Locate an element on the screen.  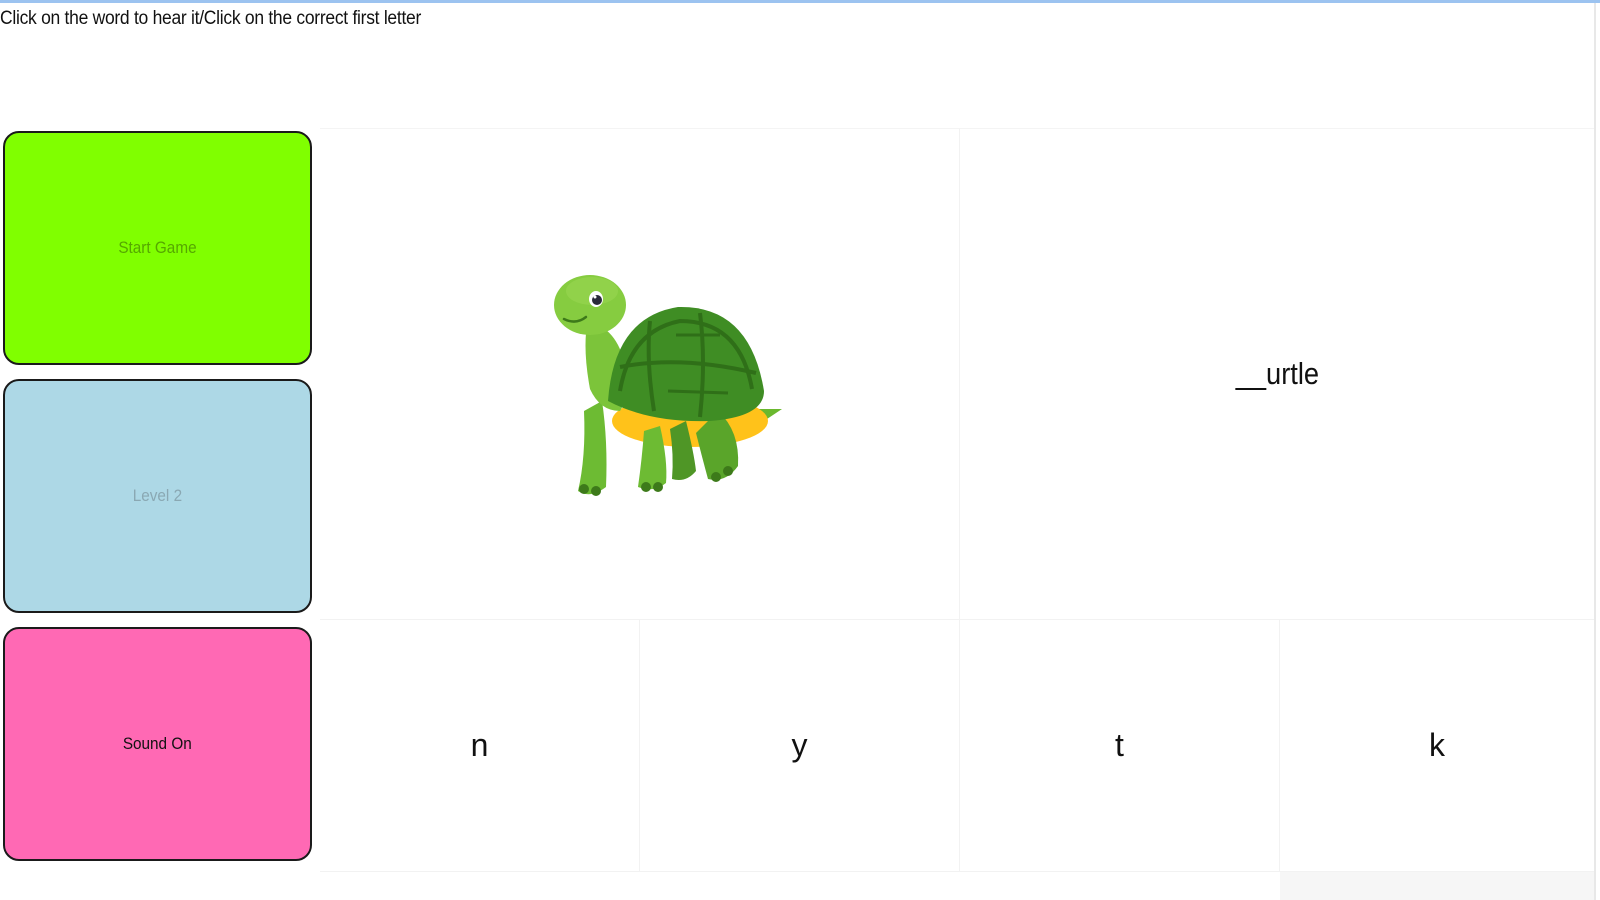
letter-option-1: n is located at coordinates (480, 746).